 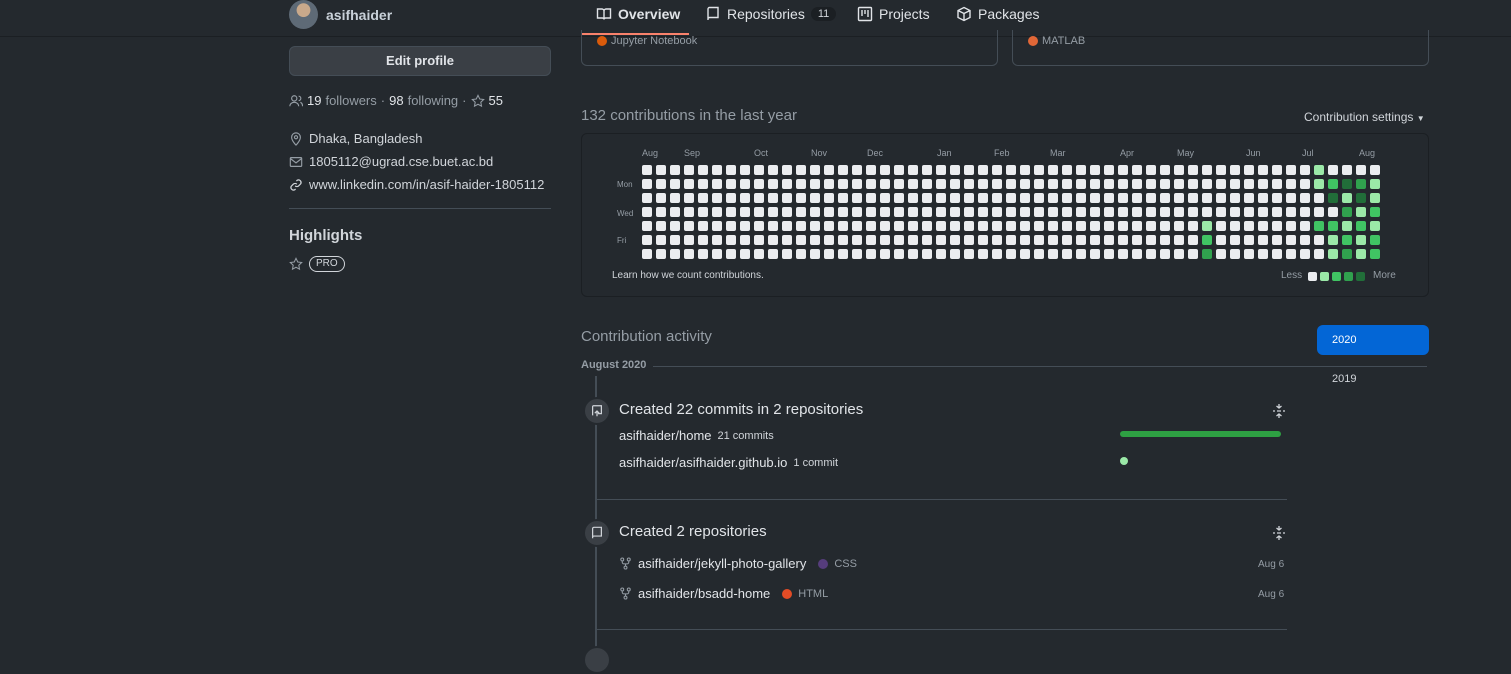 I want to click on commits-heading: Created 22 commits in 2 repositories, so click(x=741, y=409).